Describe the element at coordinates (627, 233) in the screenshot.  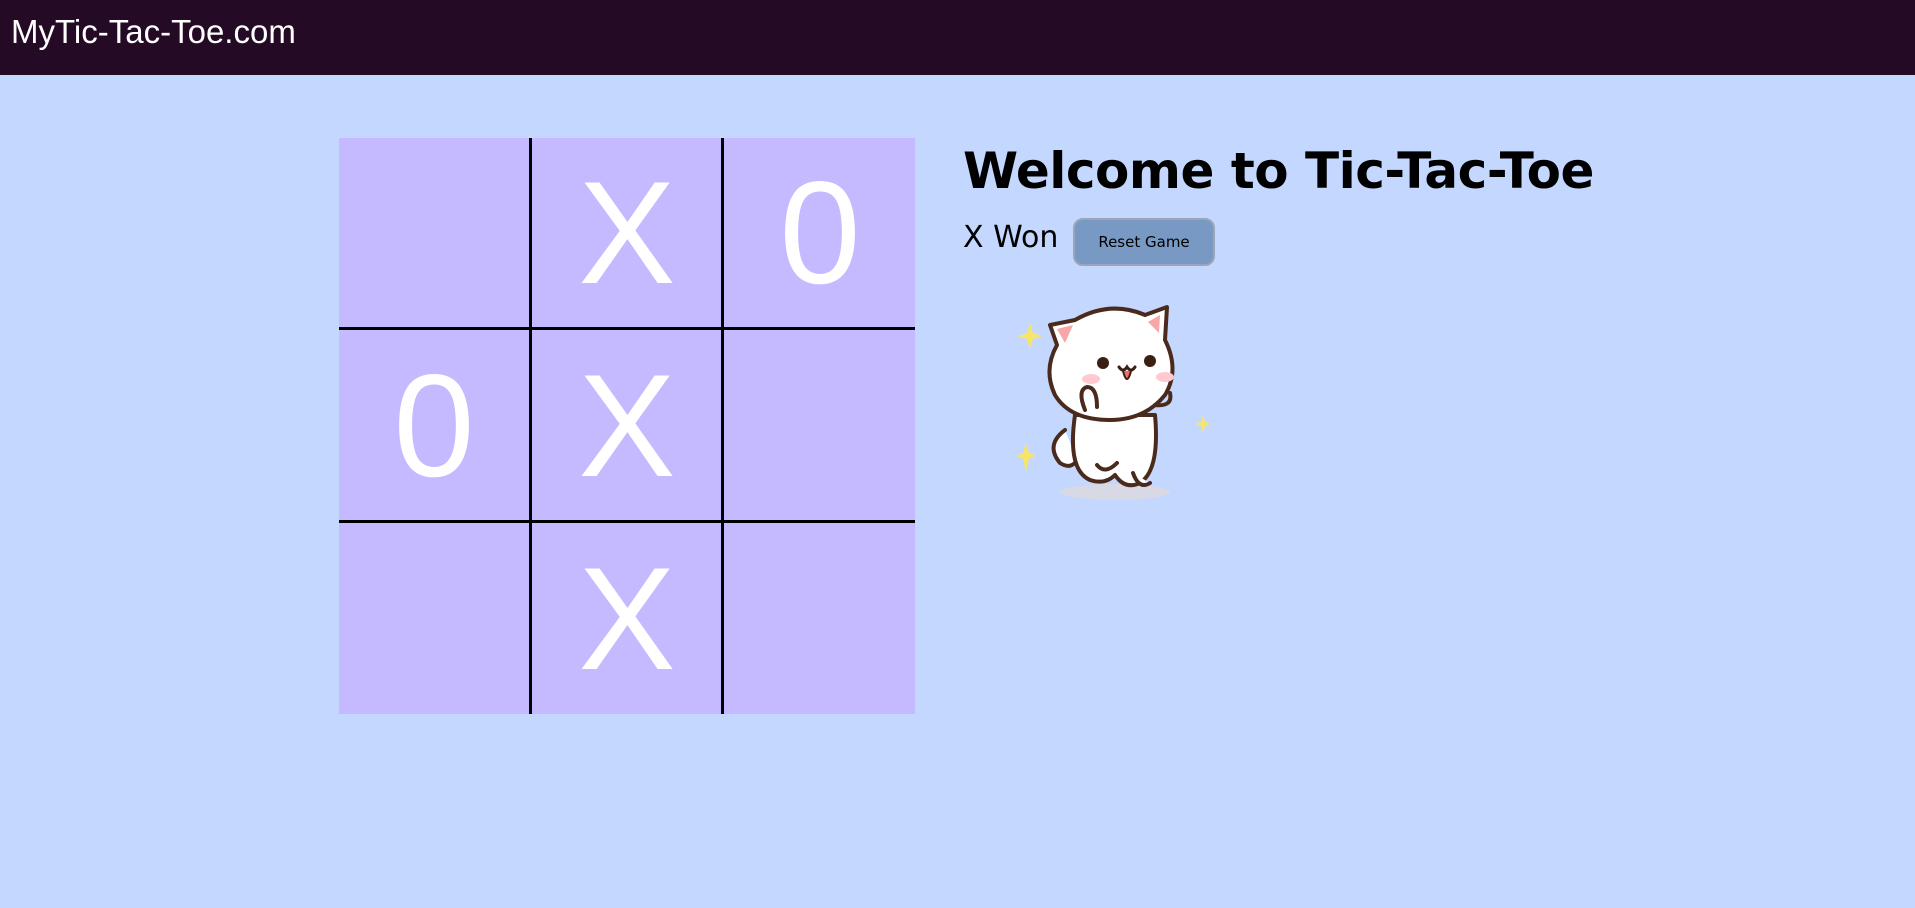
I see `board-cell-1: X` at that location.